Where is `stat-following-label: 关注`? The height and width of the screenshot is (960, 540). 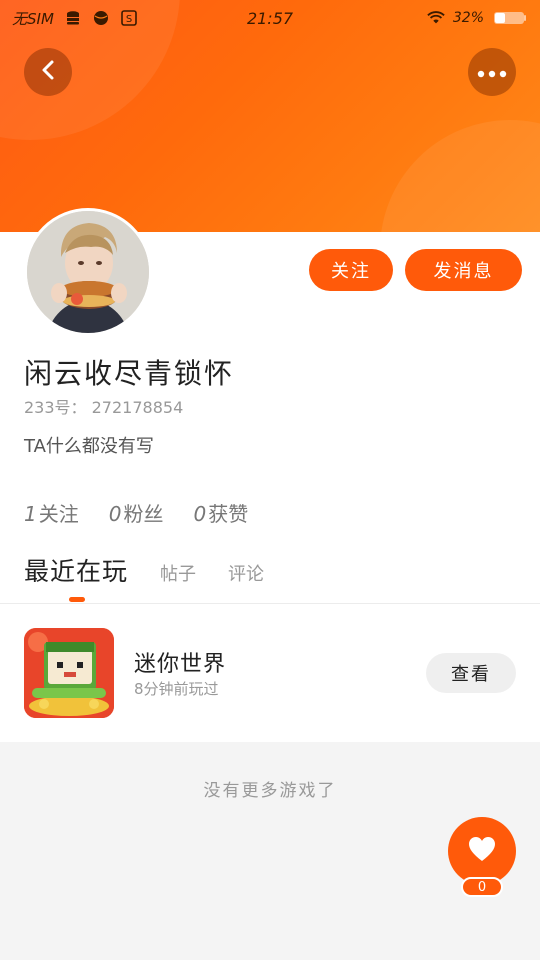
stat-following-label: 关注 is located at coordinates (58, 514).